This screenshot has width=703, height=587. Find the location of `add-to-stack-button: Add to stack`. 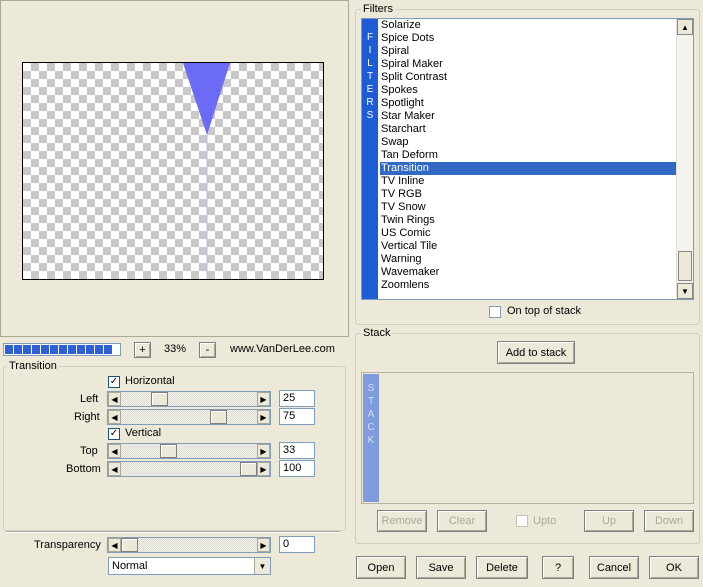

add-to-stack-button: Add to stack is located at coordinates (536, 352).